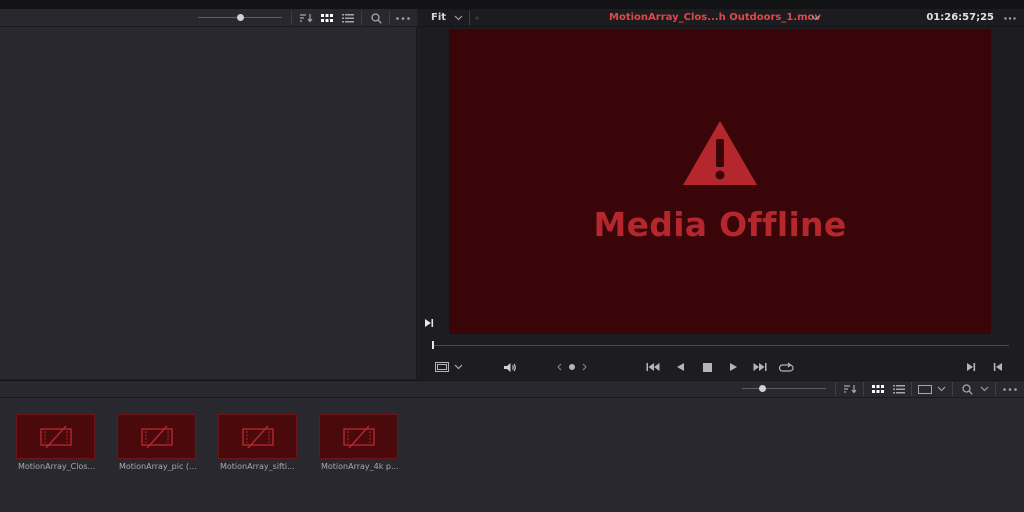 The width and height of the screenshot is (1024, 512). Describe the element at coordinates (680, 367) in the screenshot. I see `play-reverse-icon` at that location.